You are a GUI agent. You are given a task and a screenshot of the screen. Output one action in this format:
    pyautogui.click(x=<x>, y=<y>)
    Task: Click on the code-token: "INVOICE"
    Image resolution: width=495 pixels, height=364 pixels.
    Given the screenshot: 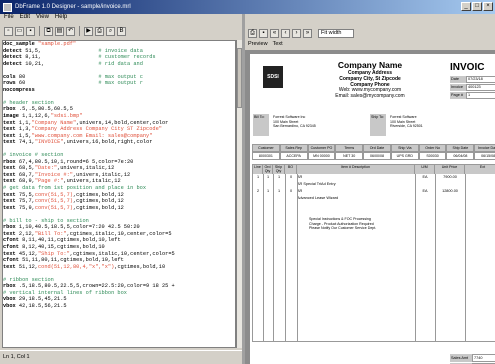 What is the action you would take?
    pyautogui.click(x=49, y=142)
    